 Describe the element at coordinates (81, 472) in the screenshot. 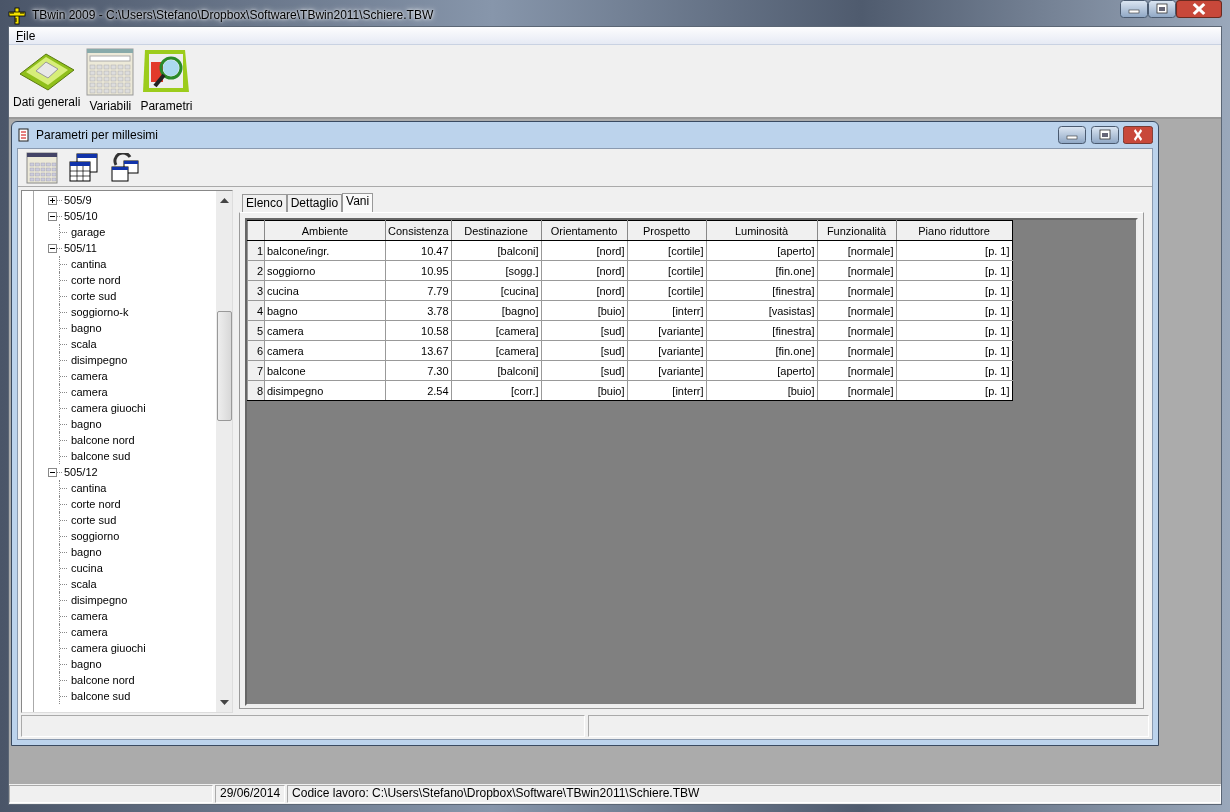

I see `tree-item: 505/12` at that location.